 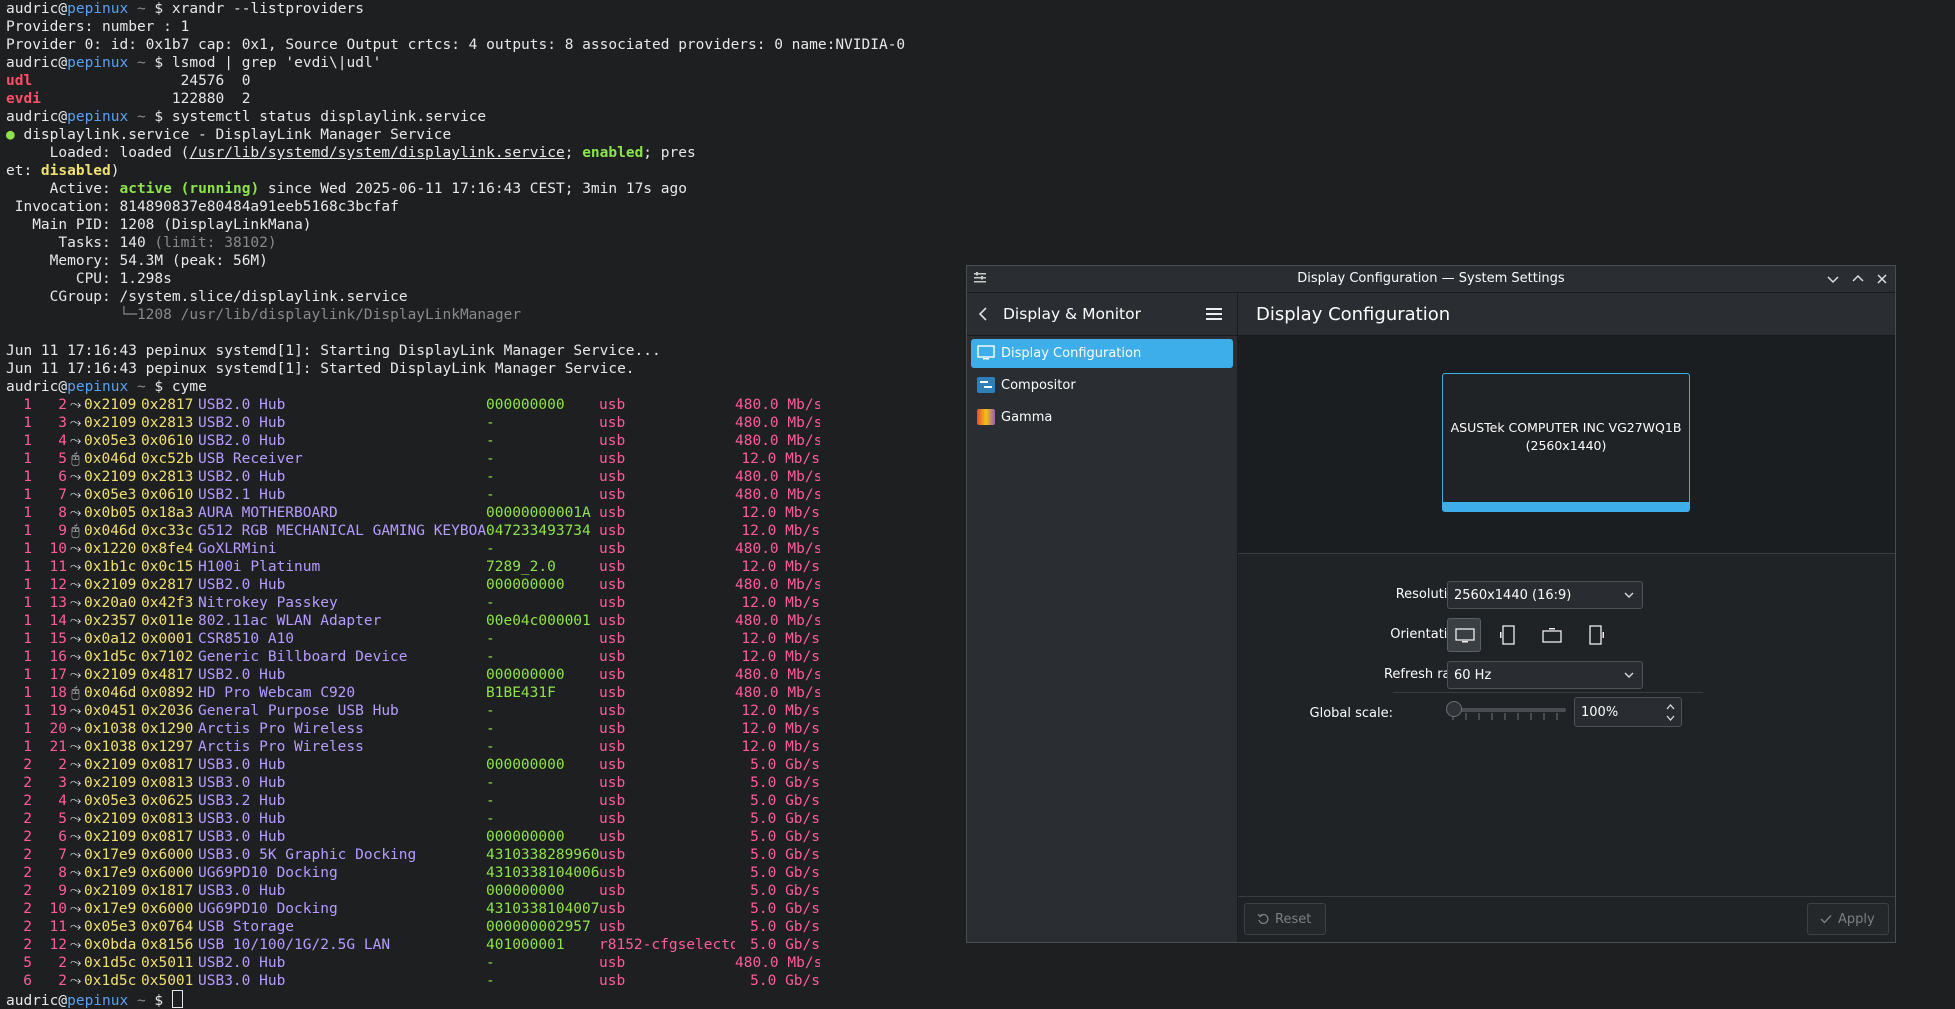 What do you see at coordinates (984, 314) in the screenshot?
I see `back-arrow-icon` at bounding box center [984, 314].